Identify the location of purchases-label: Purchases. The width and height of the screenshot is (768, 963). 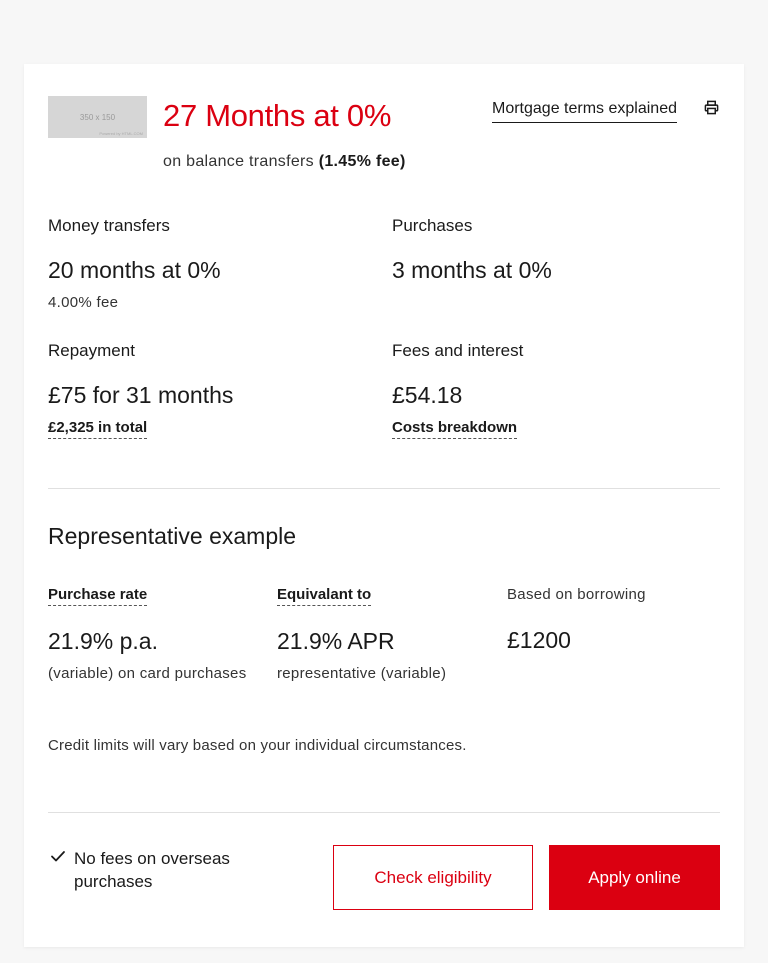
(432, 225).